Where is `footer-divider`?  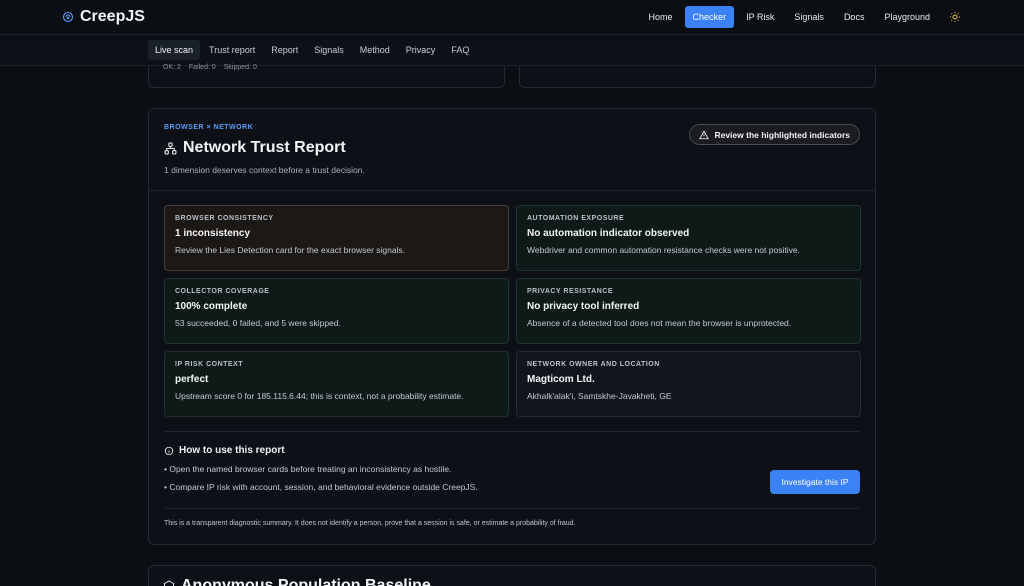
footer-divider is located at coordinates (512, 508).